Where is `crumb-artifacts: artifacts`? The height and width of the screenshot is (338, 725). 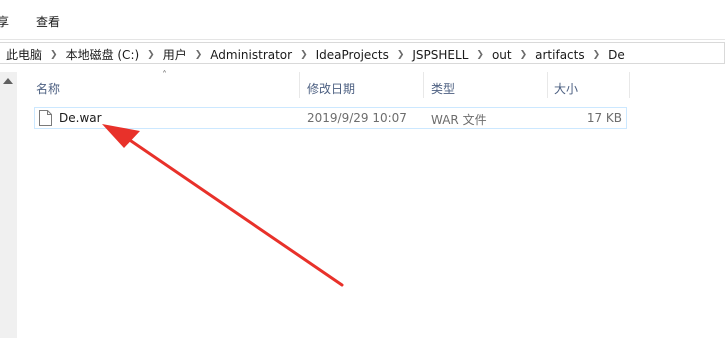
crumb-artifacts: artifacts is located at coordinates (559, 55).